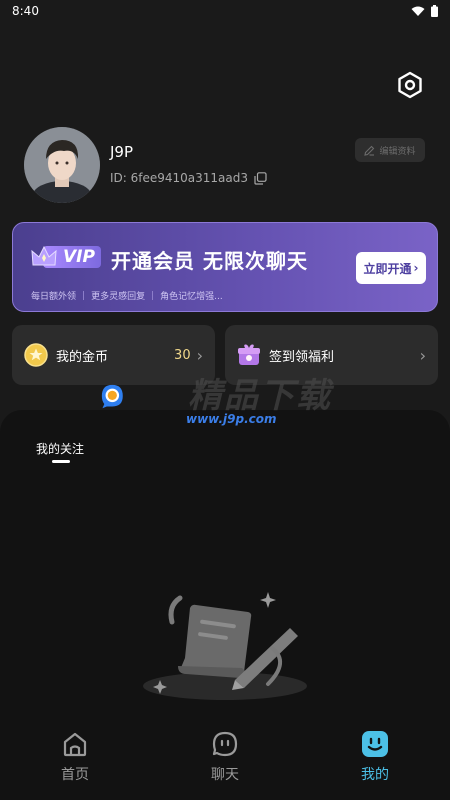 This screenshot has width=450, height=800. I want to click on status-icons, so click(424, 11).